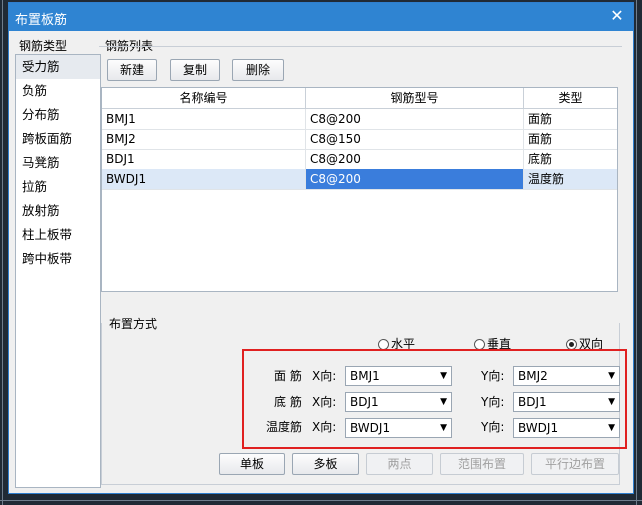 The height and width of the screenshot is (505, 642). What do you see at coordinates (204, 98) in the screenshot?
I see `column-header-name: 名称编号` at bounding box center [204, 98].